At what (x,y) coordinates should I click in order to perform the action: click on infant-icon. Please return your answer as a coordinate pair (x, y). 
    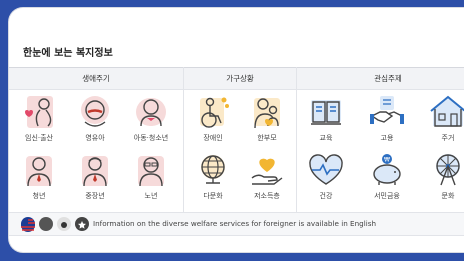
    Looking at the image, I should click on (95, 111).